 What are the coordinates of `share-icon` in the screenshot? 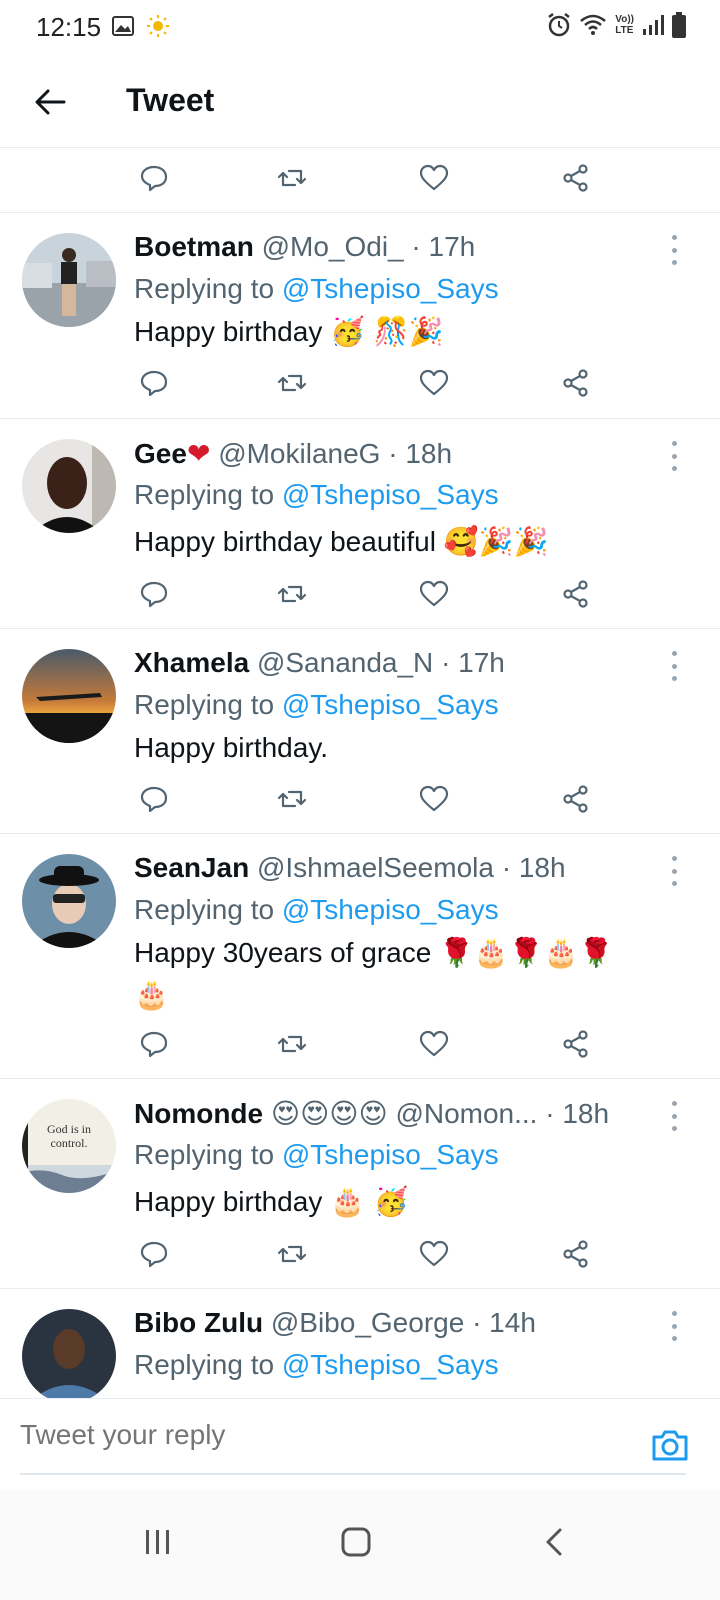 It's located at (575, 594).